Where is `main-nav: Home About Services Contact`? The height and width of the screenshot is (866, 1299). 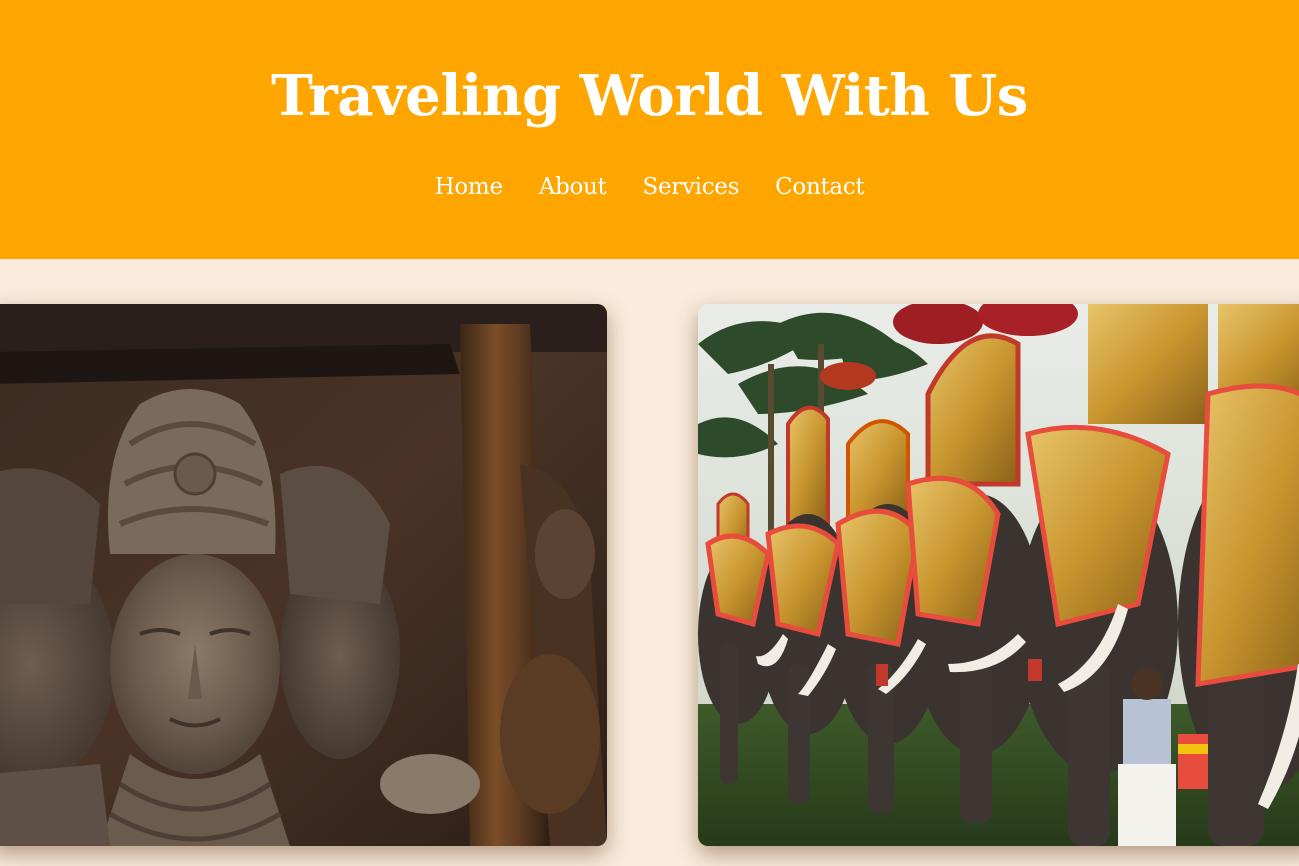 main-nav: Home About Services Contact is located at coordinates (649, 187).